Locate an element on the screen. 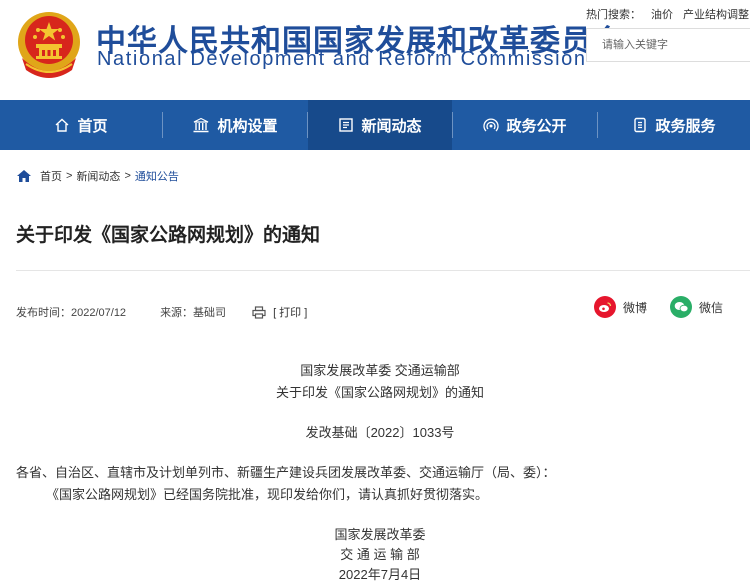  breadcrumb: 首页 > 新闻动态 > 通知公告 is located at coordinates (97, 176).